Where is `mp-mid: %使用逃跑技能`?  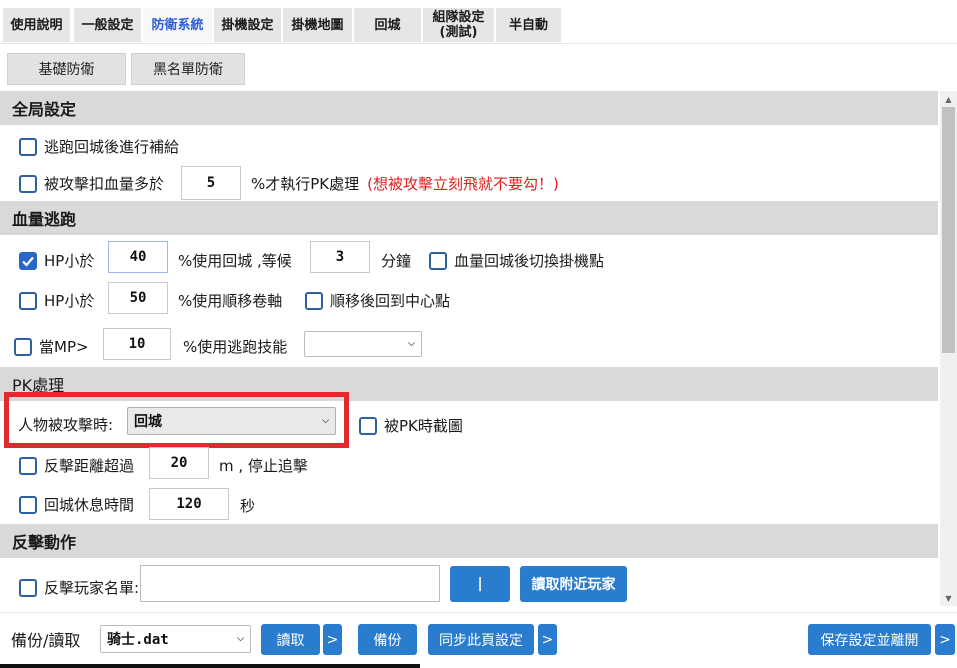 mp-mid: %使用逃跑技能 is located at coordinates (235, 346).